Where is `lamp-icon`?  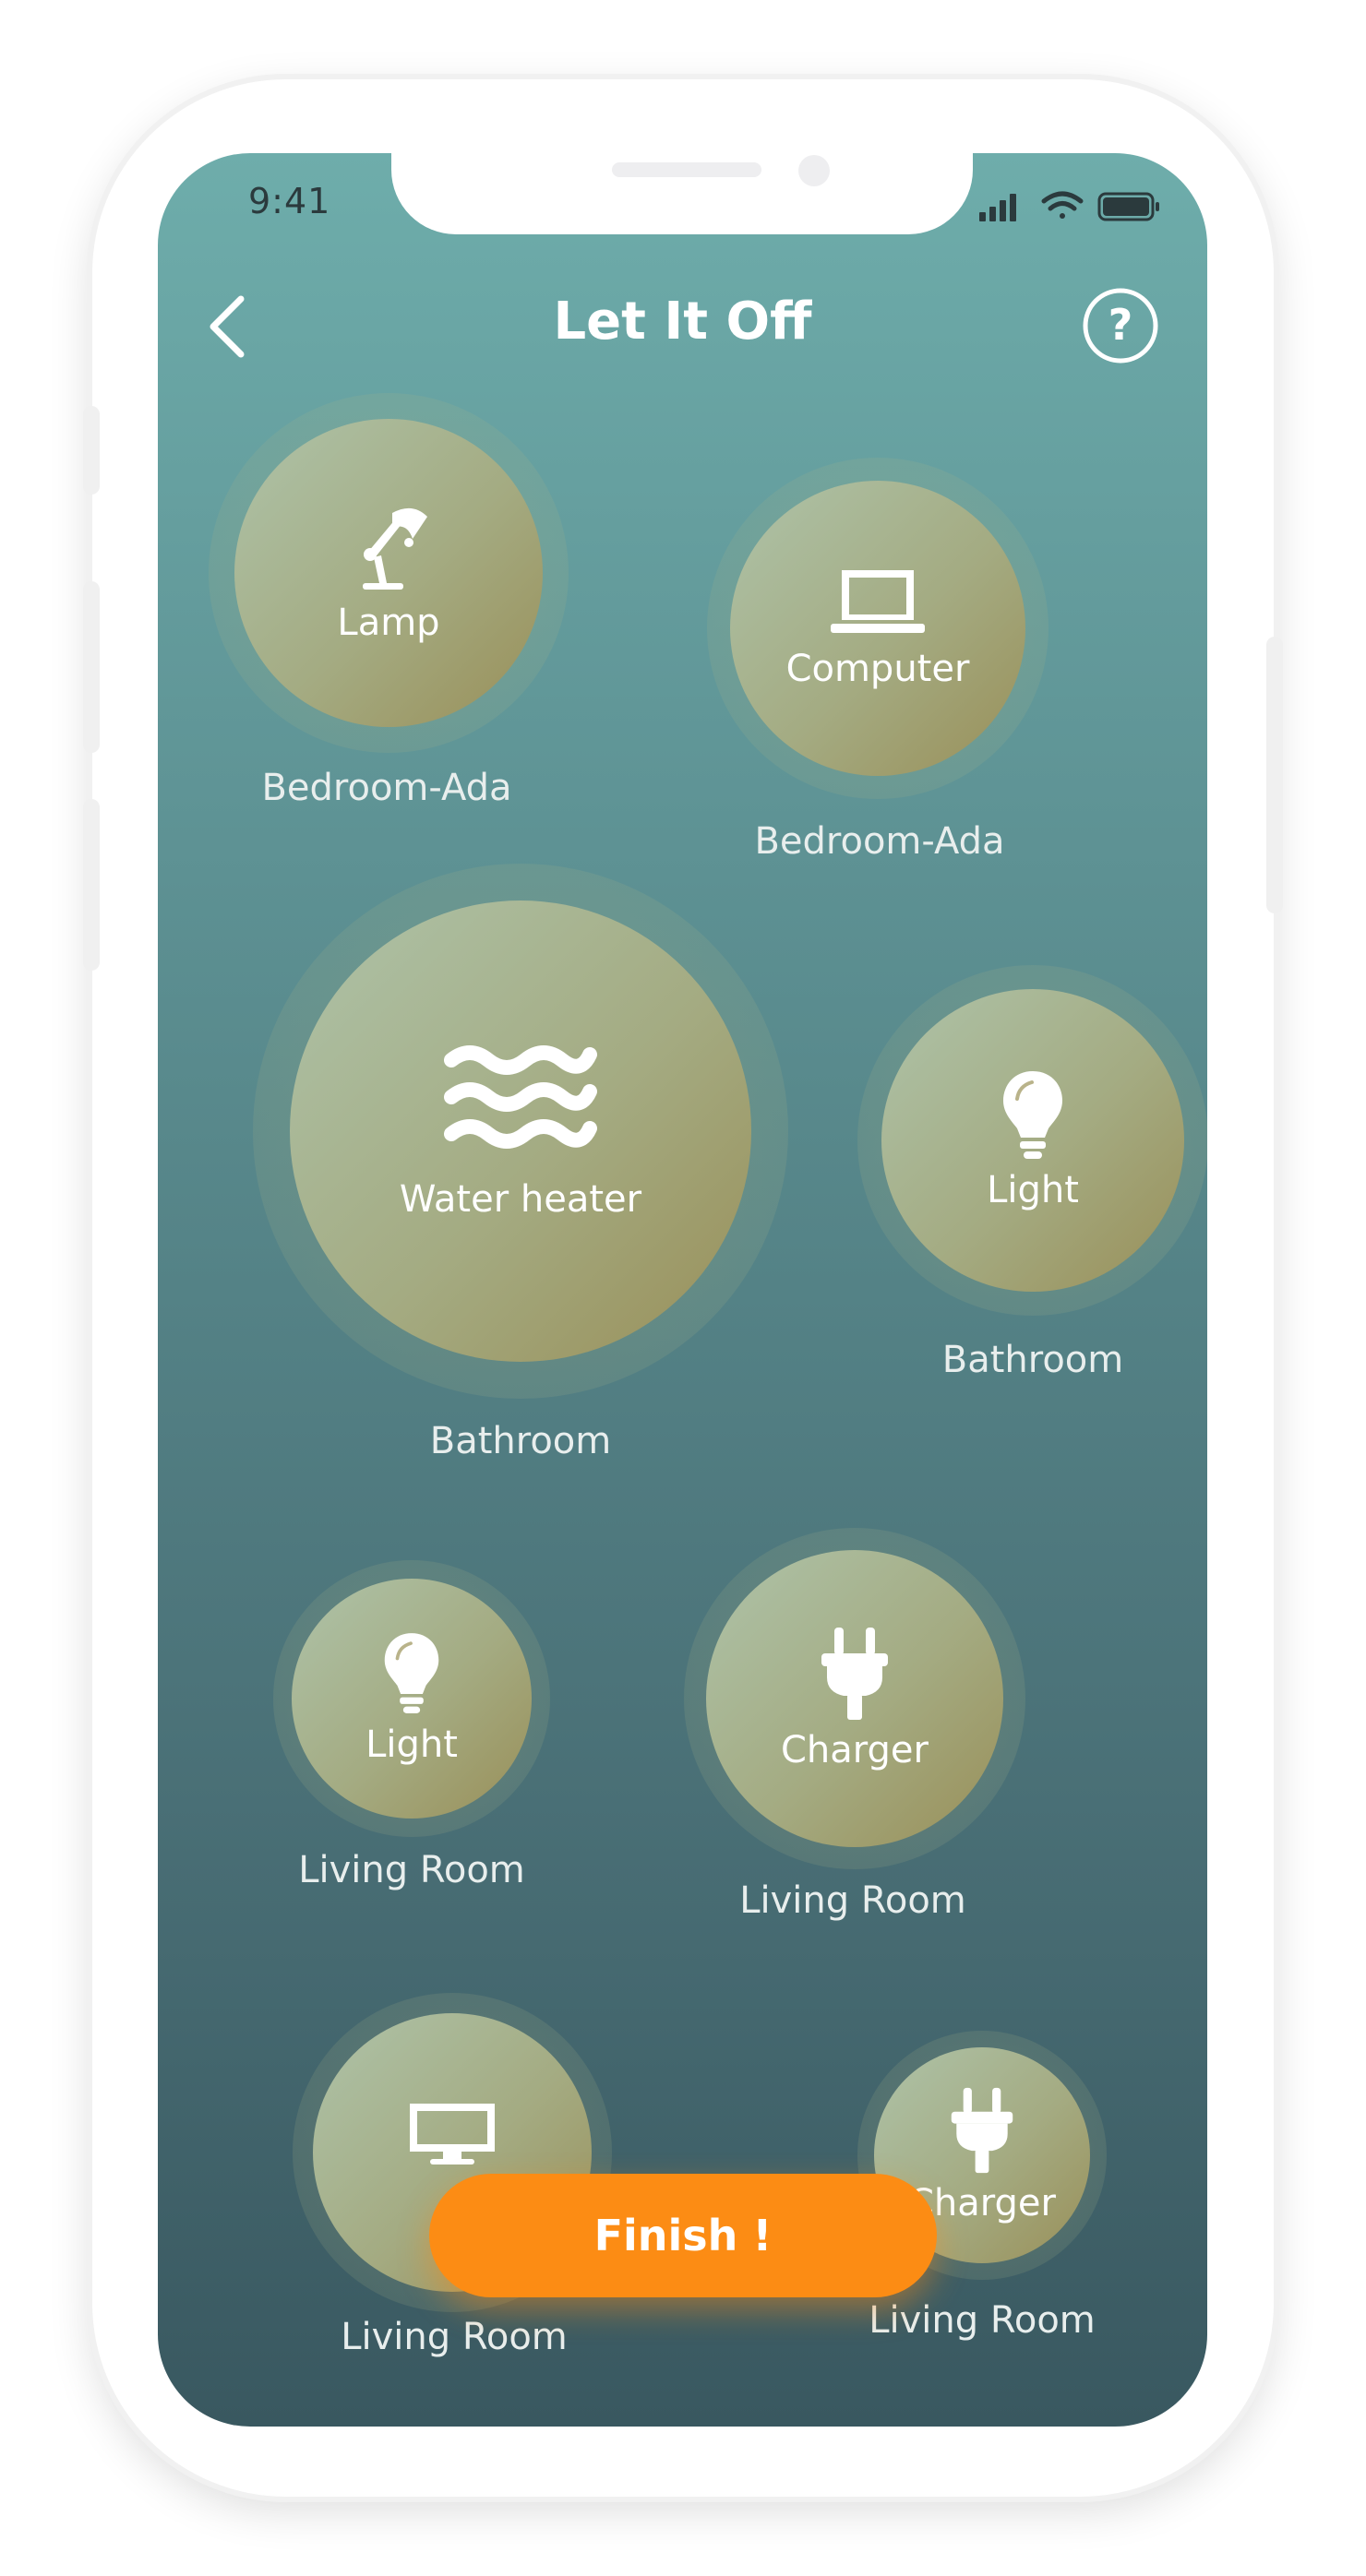
lamp-icon is located at coordinates (395, 548).